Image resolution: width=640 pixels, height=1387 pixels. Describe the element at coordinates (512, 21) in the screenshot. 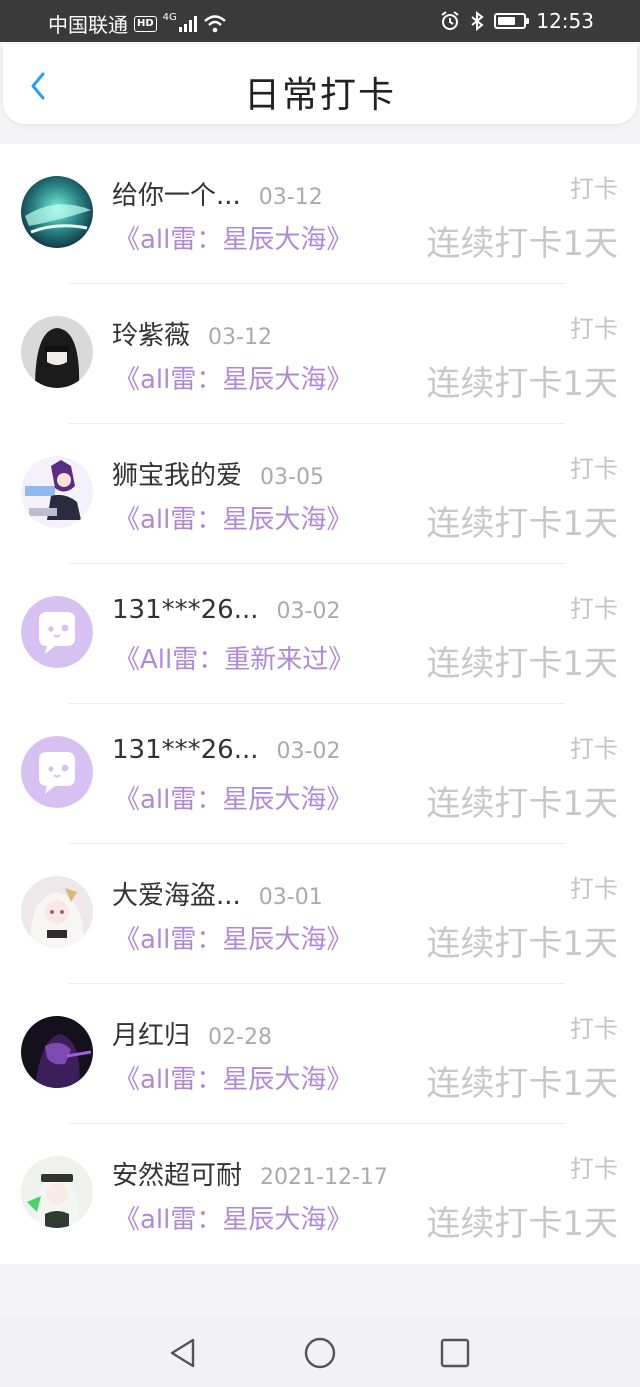

I see `battery-icon` at that location.